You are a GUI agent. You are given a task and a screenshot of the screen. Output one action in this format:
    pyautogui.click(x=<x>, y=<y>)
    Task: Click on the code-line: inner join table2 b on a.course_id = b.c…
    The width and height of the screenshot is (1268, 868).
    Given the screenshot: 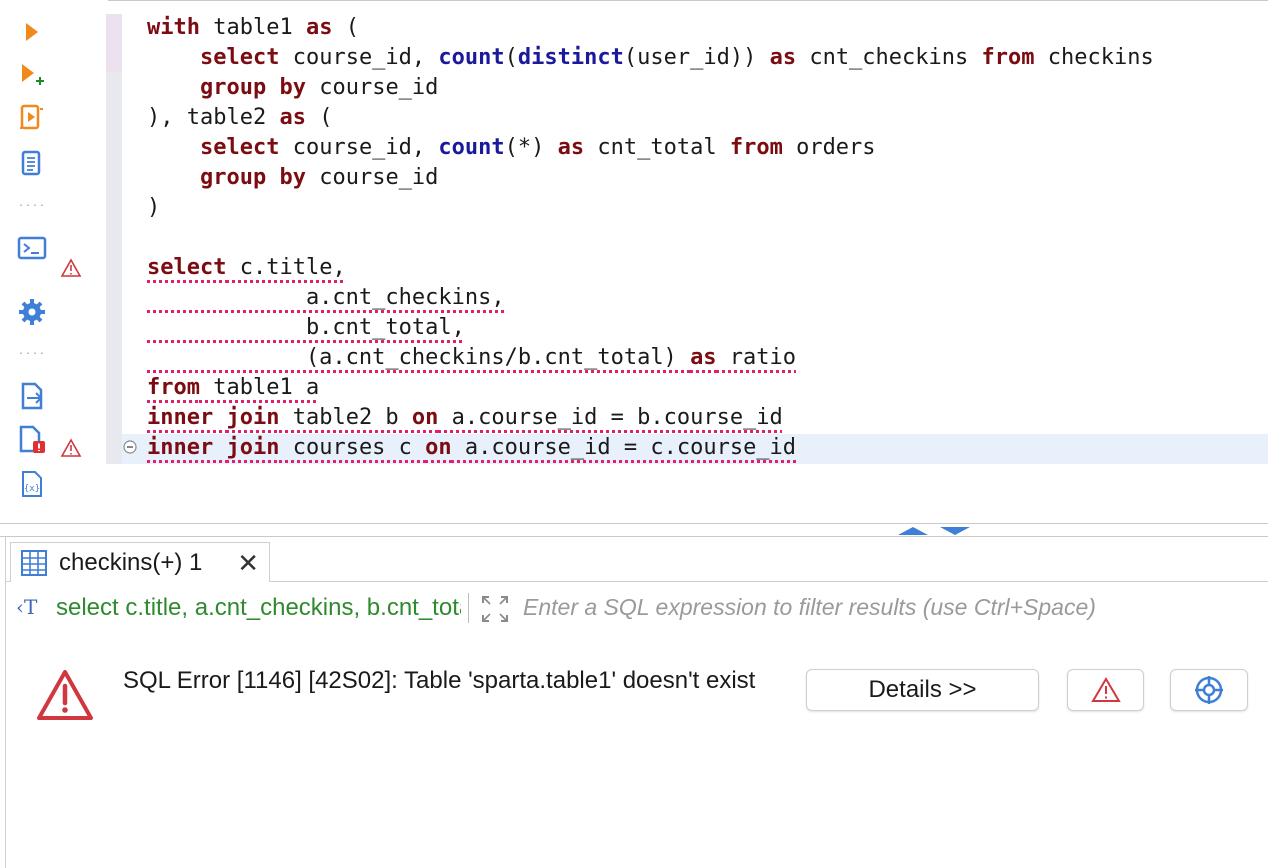 What is the action you would take?
    pyautogui.click(x=465, y=417)
    